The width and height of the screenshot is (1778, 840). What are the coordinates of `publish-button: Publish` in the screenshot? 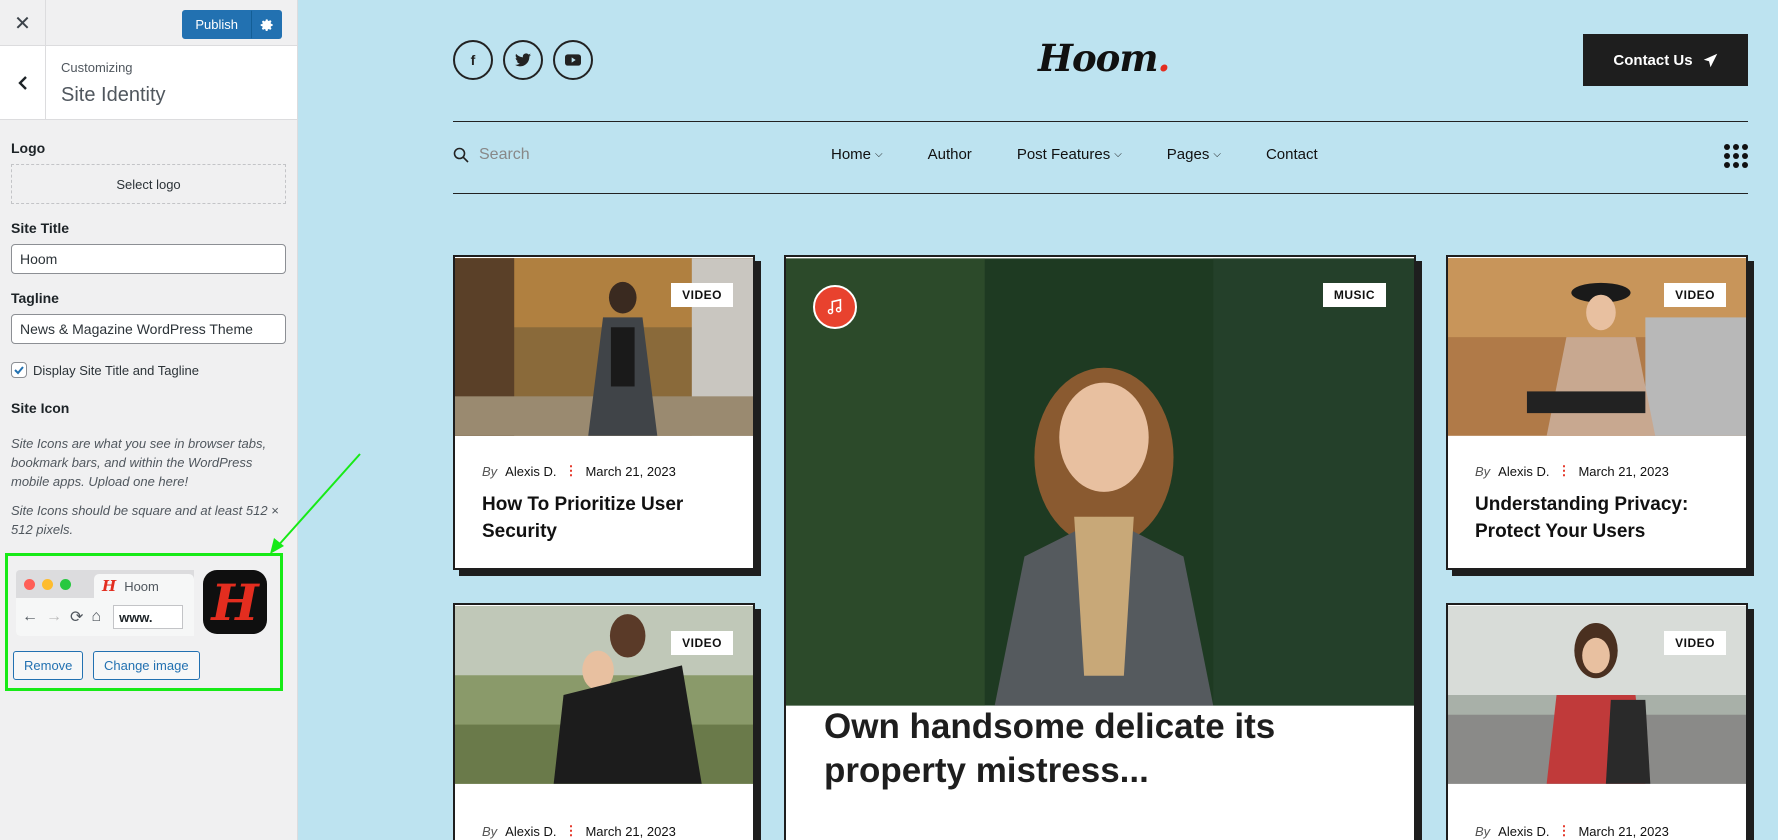 It's located at (216, 24).